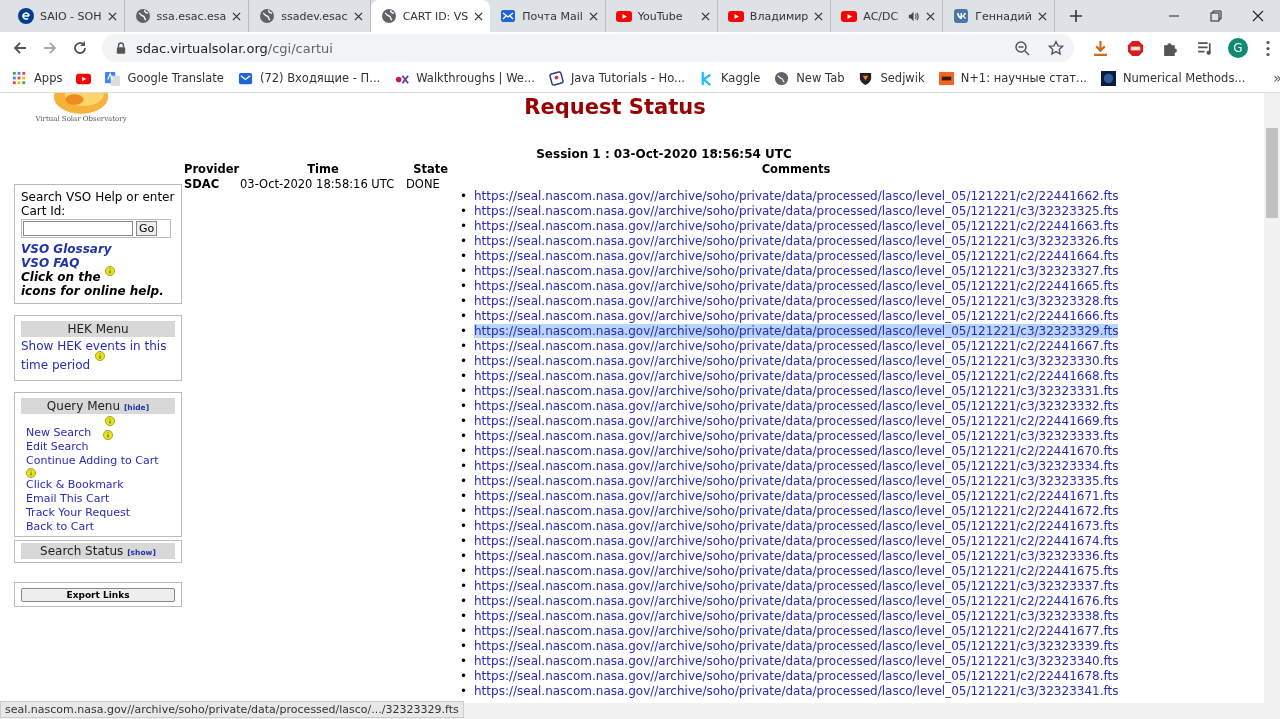 This screenshot has width=1280, height=719. I want to click on file-link: https://seal.nascom.nasa.gov//archive/soho/private/data/processed/lasco/level_05/121221/c3/32323328.fts, so click(796, 301).